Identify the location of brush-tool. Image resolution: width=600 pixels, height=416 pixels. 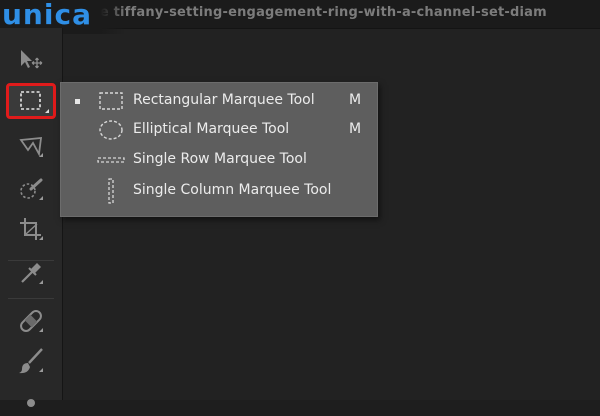
(31, 361).